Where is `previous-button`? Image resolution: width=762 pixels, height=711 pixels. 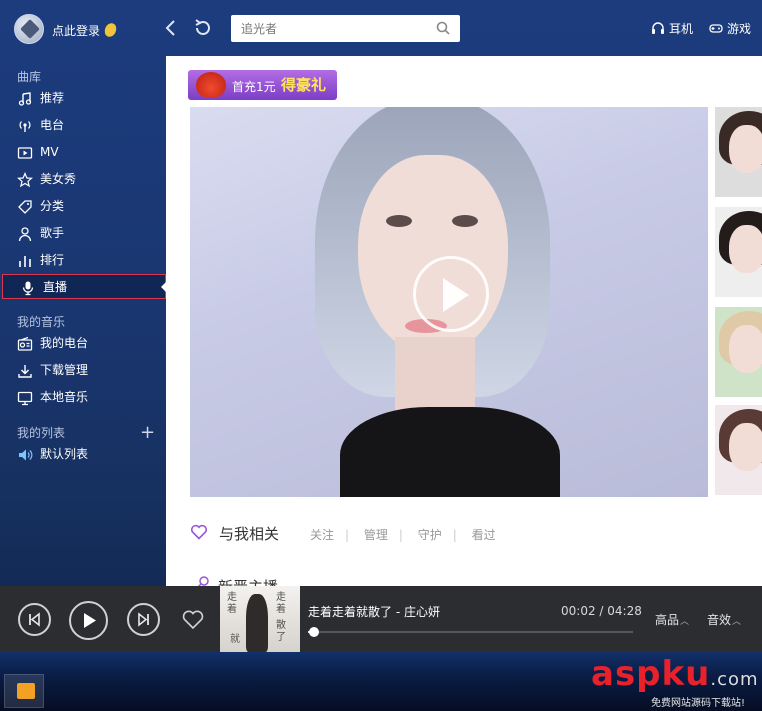
previous-button is located at coordinates (34, 619).